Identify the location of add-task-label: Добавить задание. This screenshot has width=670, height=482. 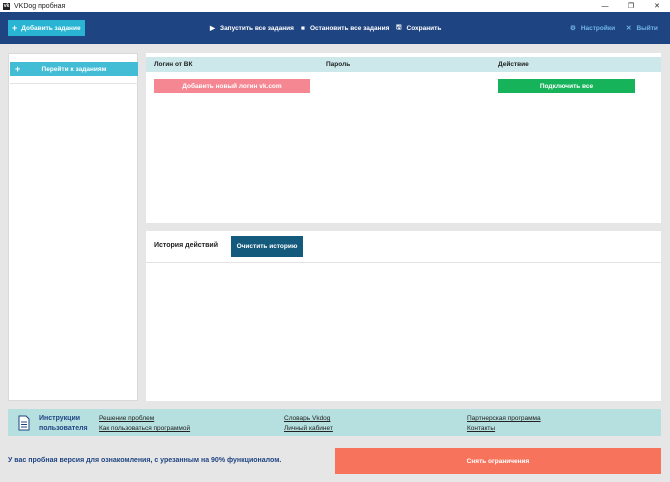
(51, 28).